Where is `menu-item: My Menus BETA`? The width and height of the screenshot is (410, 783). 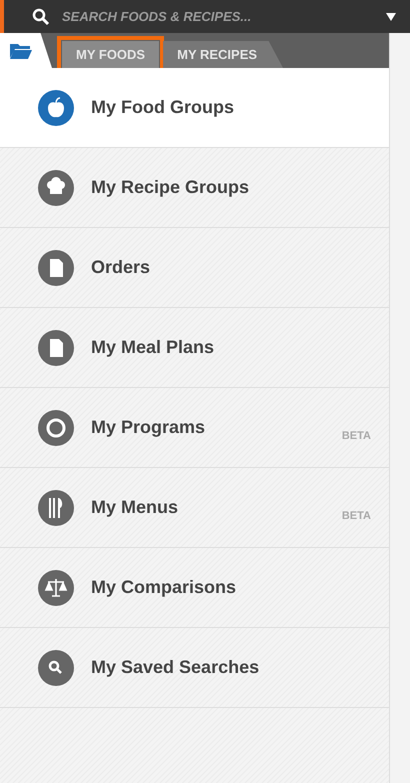 menu-item: My Menus BETA is located at coordinates (194, 508).